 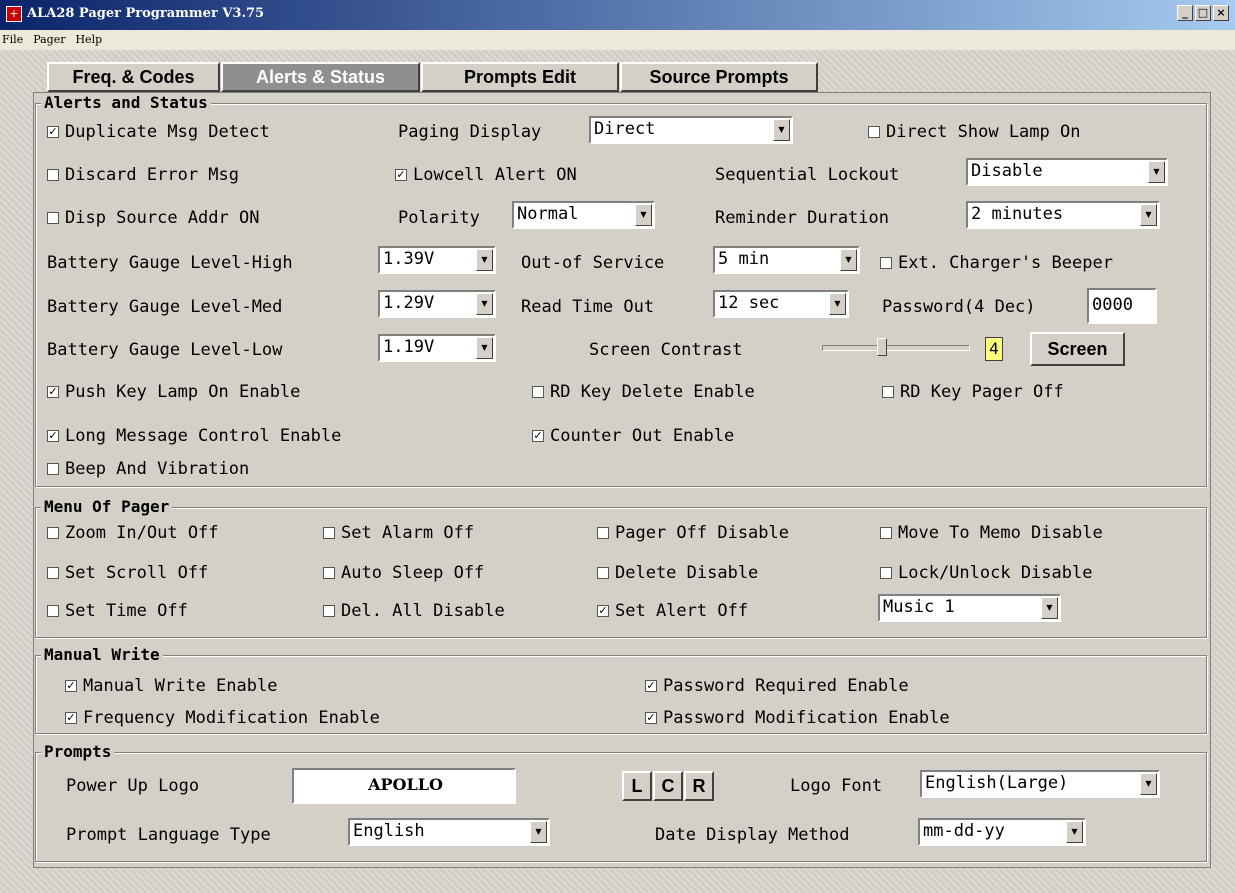 I want to click on delete-disable-checkbox: Delete Disable, so click(x=677, y=573).